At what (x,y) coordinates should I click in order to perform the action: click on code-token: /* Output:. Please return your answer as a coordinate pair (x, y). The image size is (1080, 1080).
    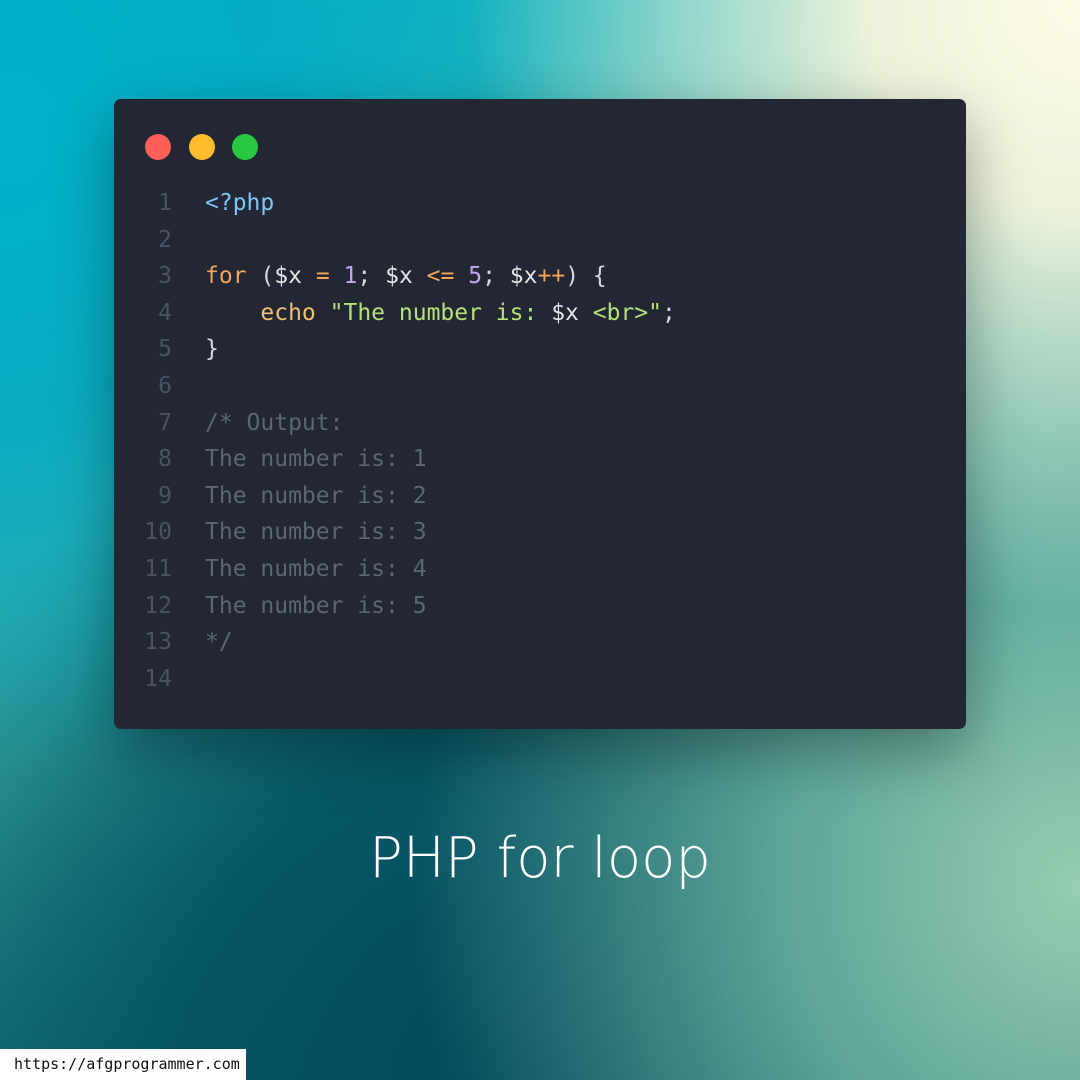
    Looking at the image, I should click on (274, 422).